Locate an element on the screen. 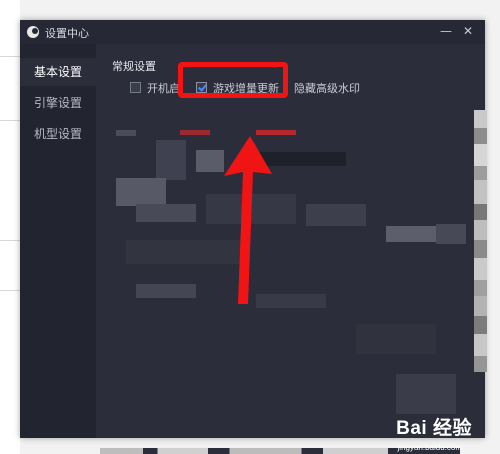 Image resolution: width=500 pixels, height=454 pixels. window-title: 设置中心 is located at coordinates (67, 33).